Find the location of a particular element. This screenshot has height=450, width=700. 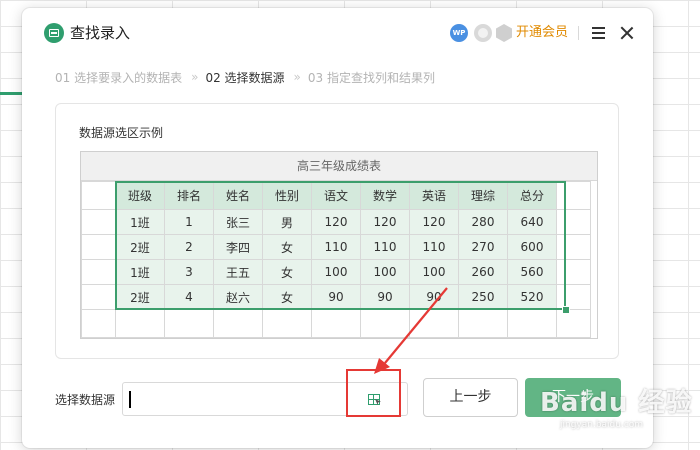

sample-cell: 270 is located at coordinates (483, 247).